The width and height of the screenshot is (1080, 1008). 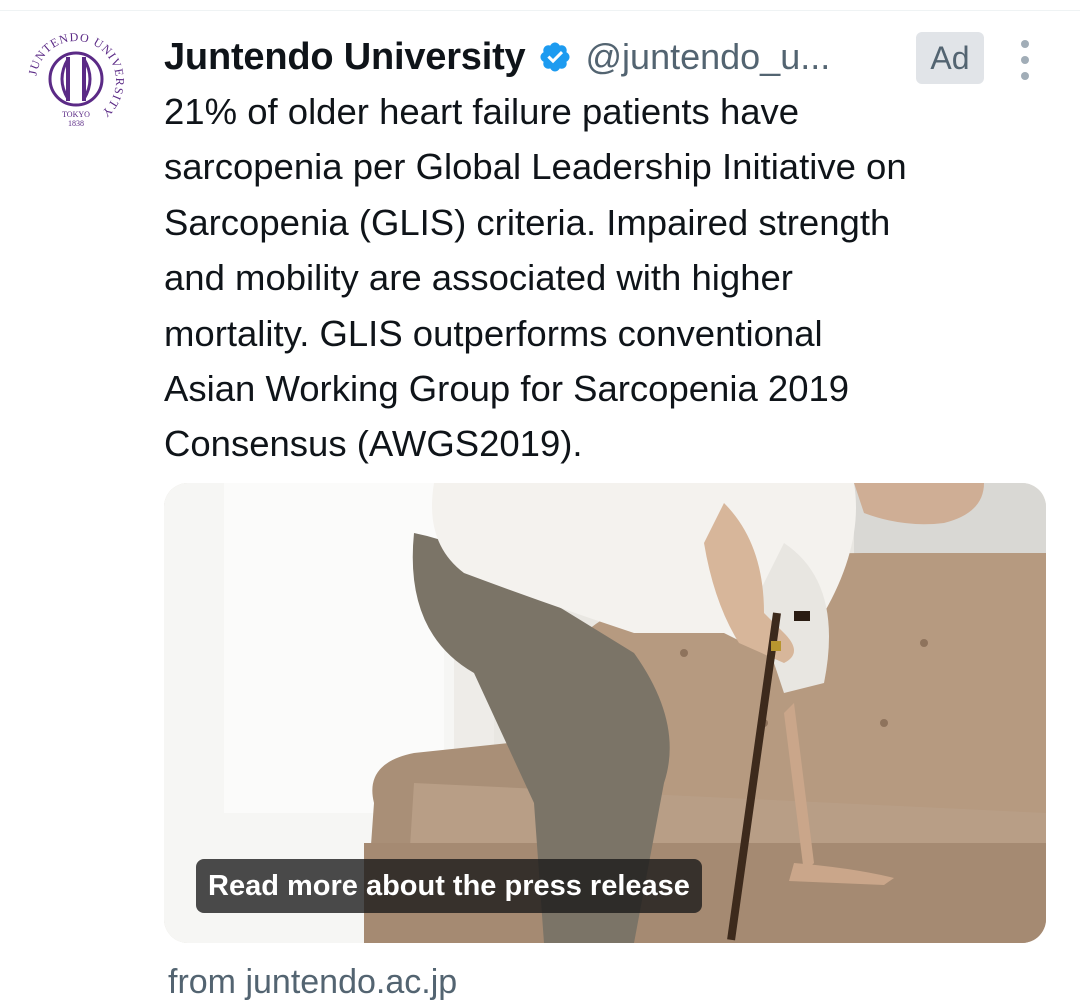 I want to click on source-link: from juntendo.ac.jp, so click(x=312, y=982).